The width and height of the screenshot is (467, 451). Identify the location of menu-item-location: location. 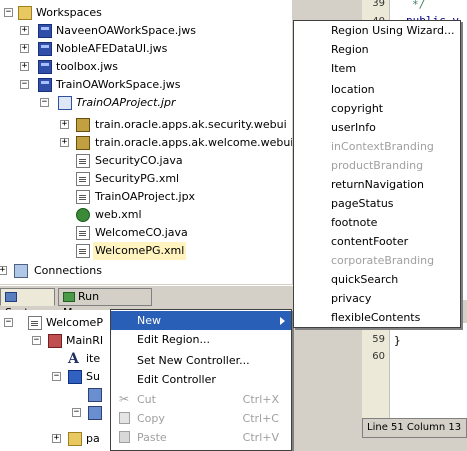
(377, 89).